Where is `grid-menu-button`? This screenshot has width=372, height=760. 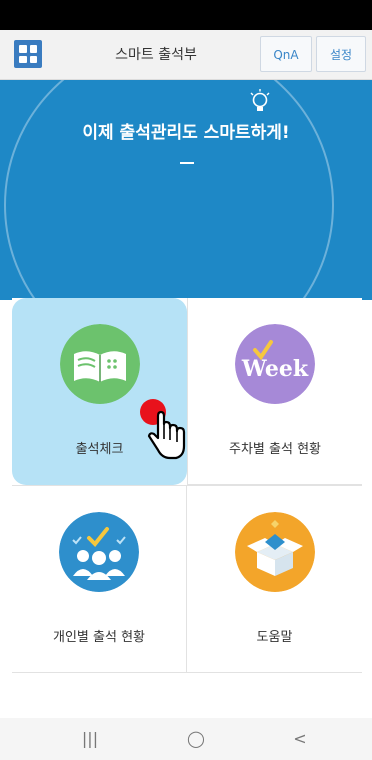
grid-menu-button is located at coordinates (28, 54).